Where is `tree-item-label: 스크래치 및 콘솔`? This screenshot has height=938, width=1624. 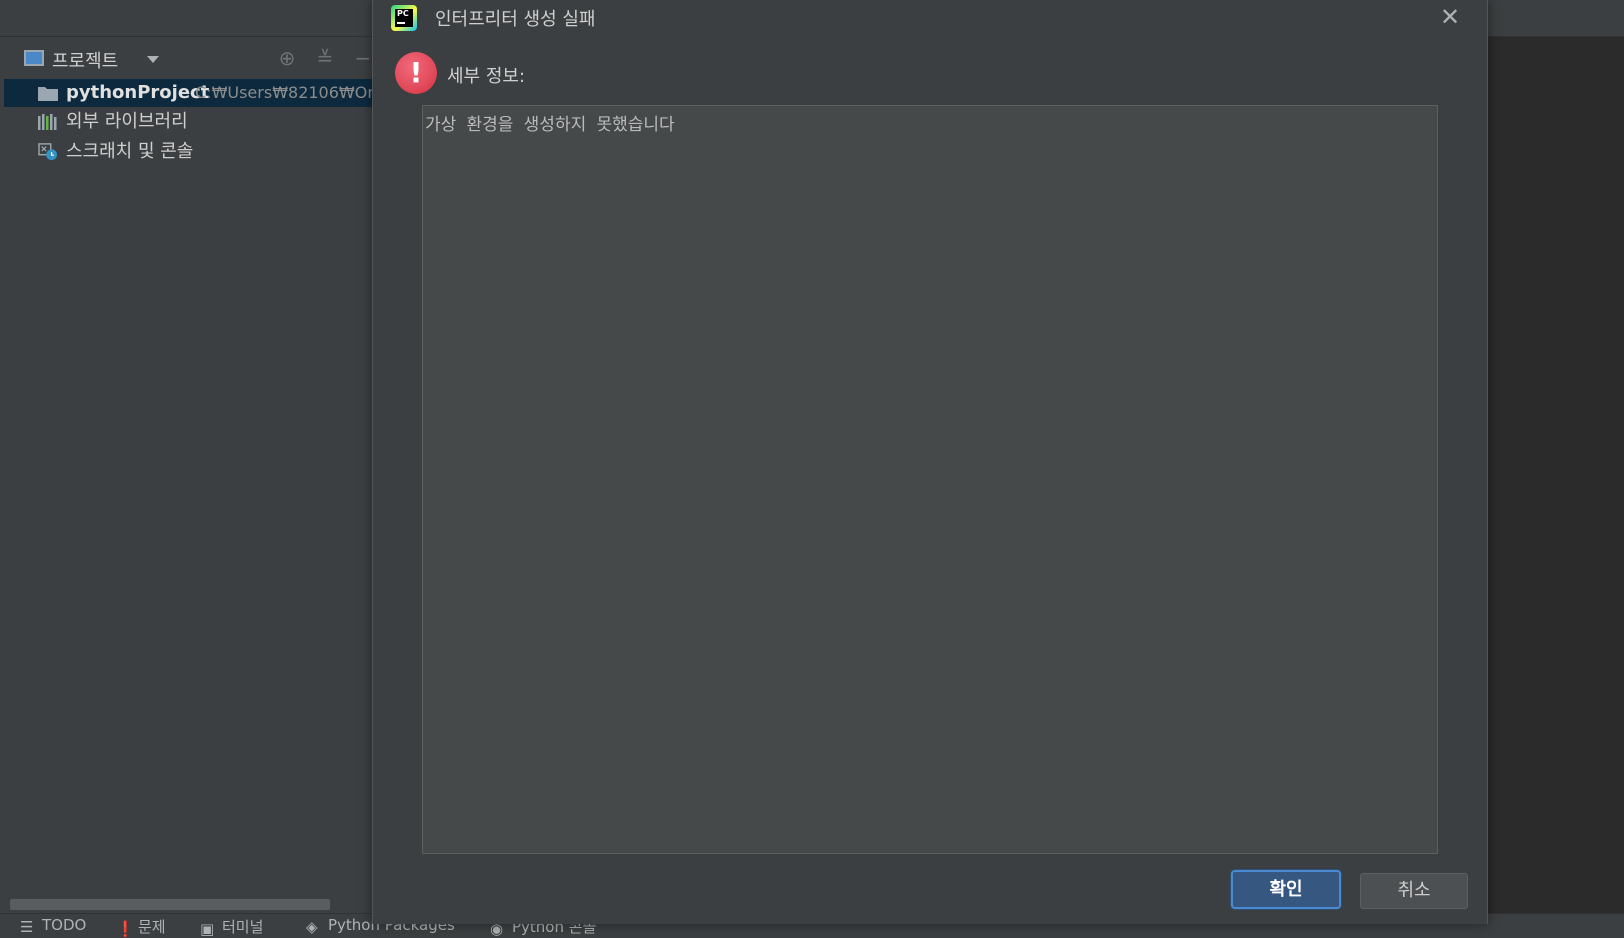 tree-item-label: 스크래치 및 콘솔 is located at coordinates (130, 151).